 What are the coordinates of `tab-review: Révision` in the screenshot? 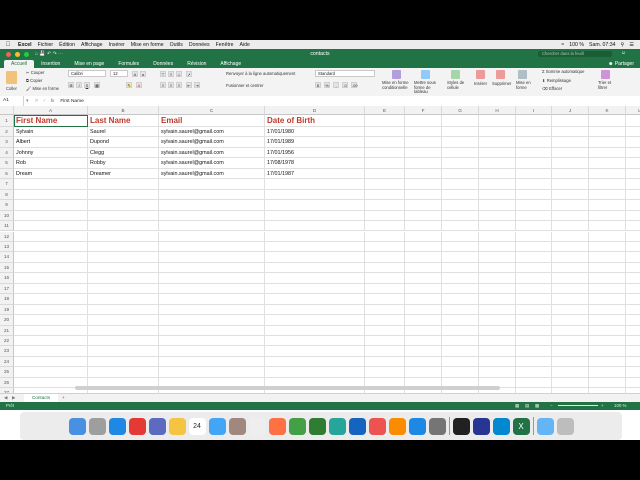 It's located at (196, 64).